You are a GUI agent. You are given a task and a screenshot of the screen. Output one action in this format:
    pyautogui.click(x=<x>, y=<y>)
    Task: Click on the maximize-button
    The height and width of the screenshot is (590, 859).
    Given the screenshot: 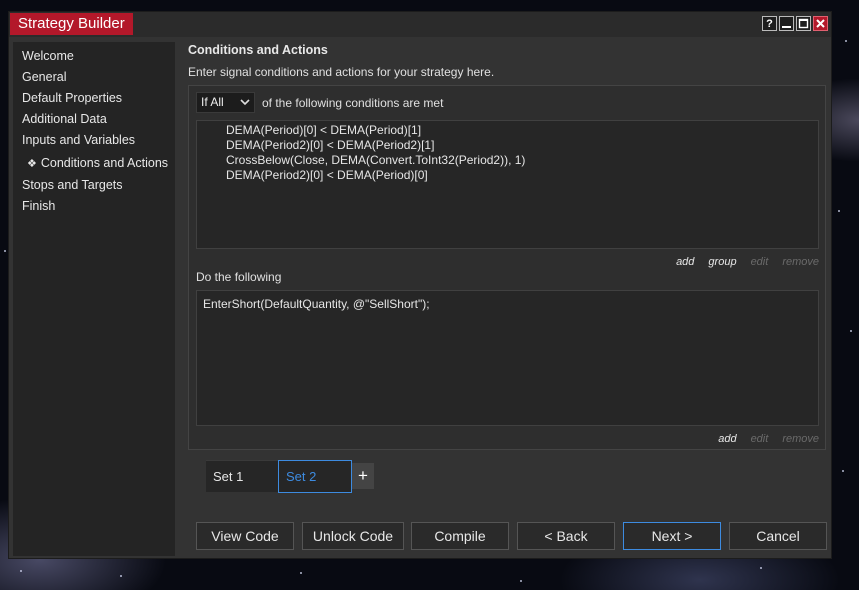 What is the action you would take?
    pyautogui.click(x=803, y=23)
    